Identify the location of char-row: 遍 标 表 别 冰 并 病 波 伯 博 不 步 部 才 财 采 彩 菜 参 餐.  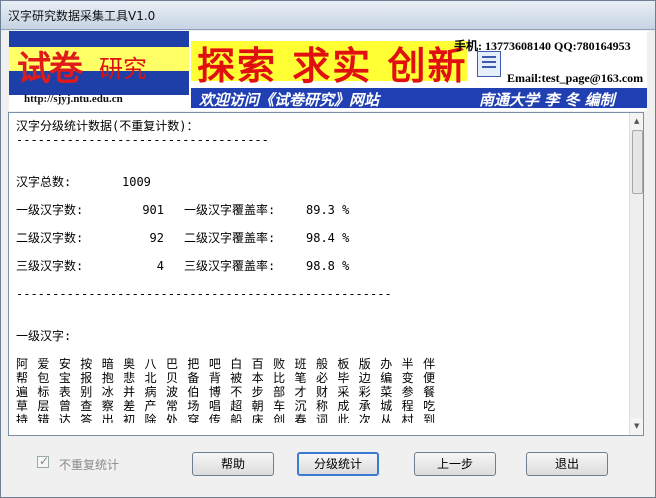
(226, 392).